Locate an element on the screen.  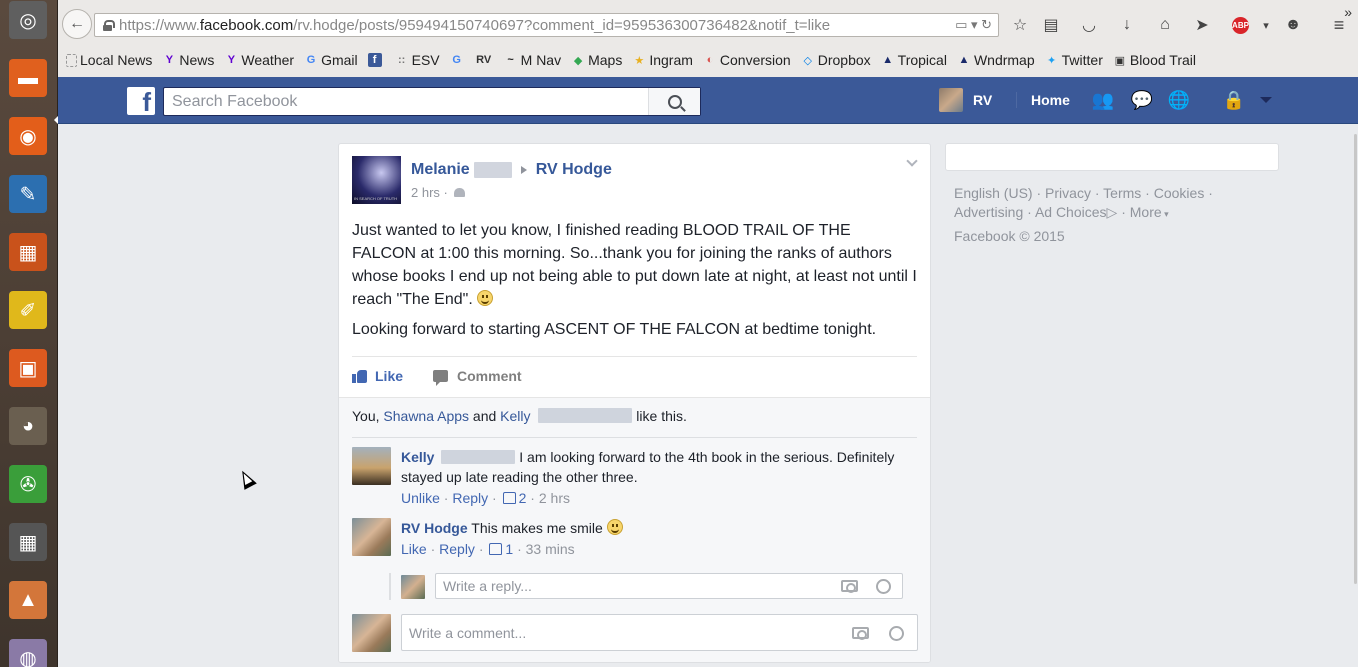
libreoffice-writer-icon: ✎ is located at coordinates (28, 194).